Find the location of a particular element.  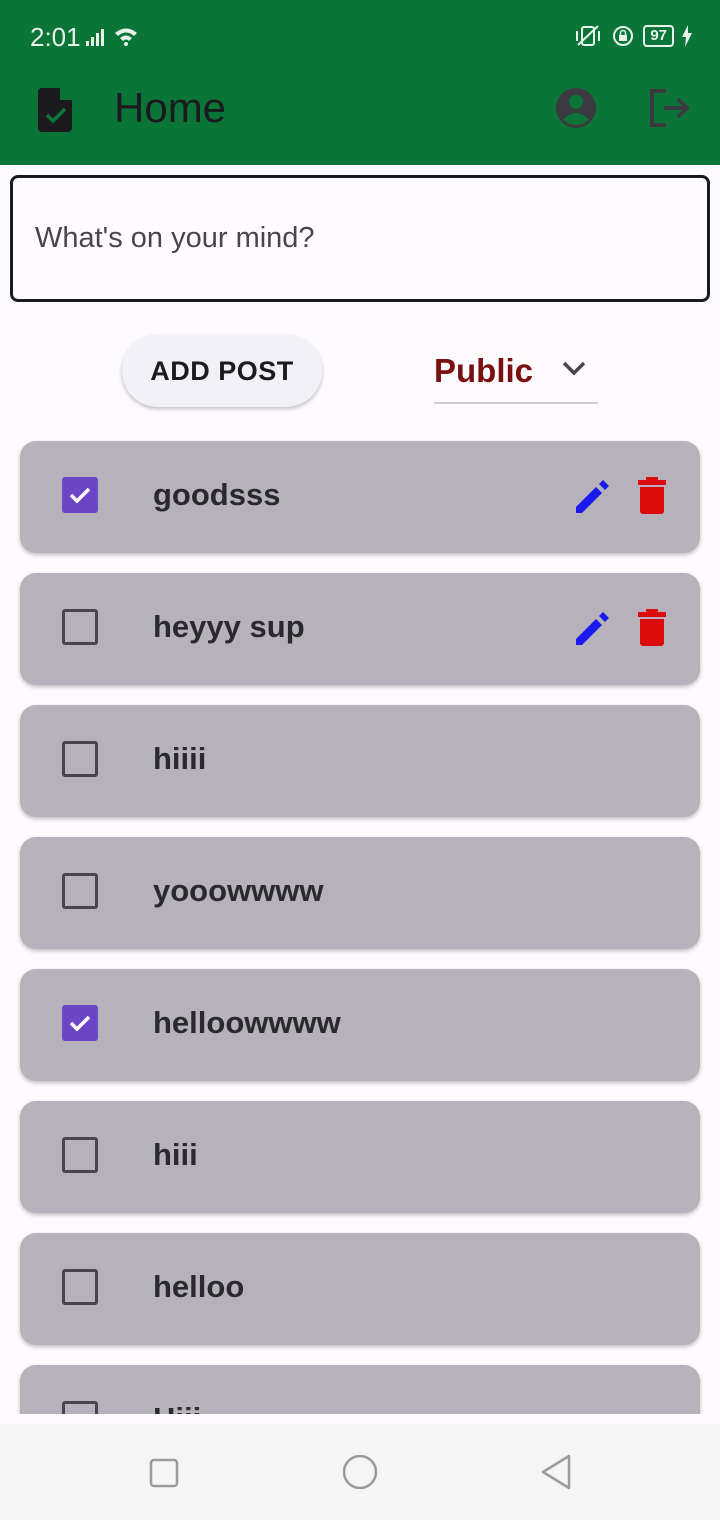

post-input is located at coordinates (360, 238).